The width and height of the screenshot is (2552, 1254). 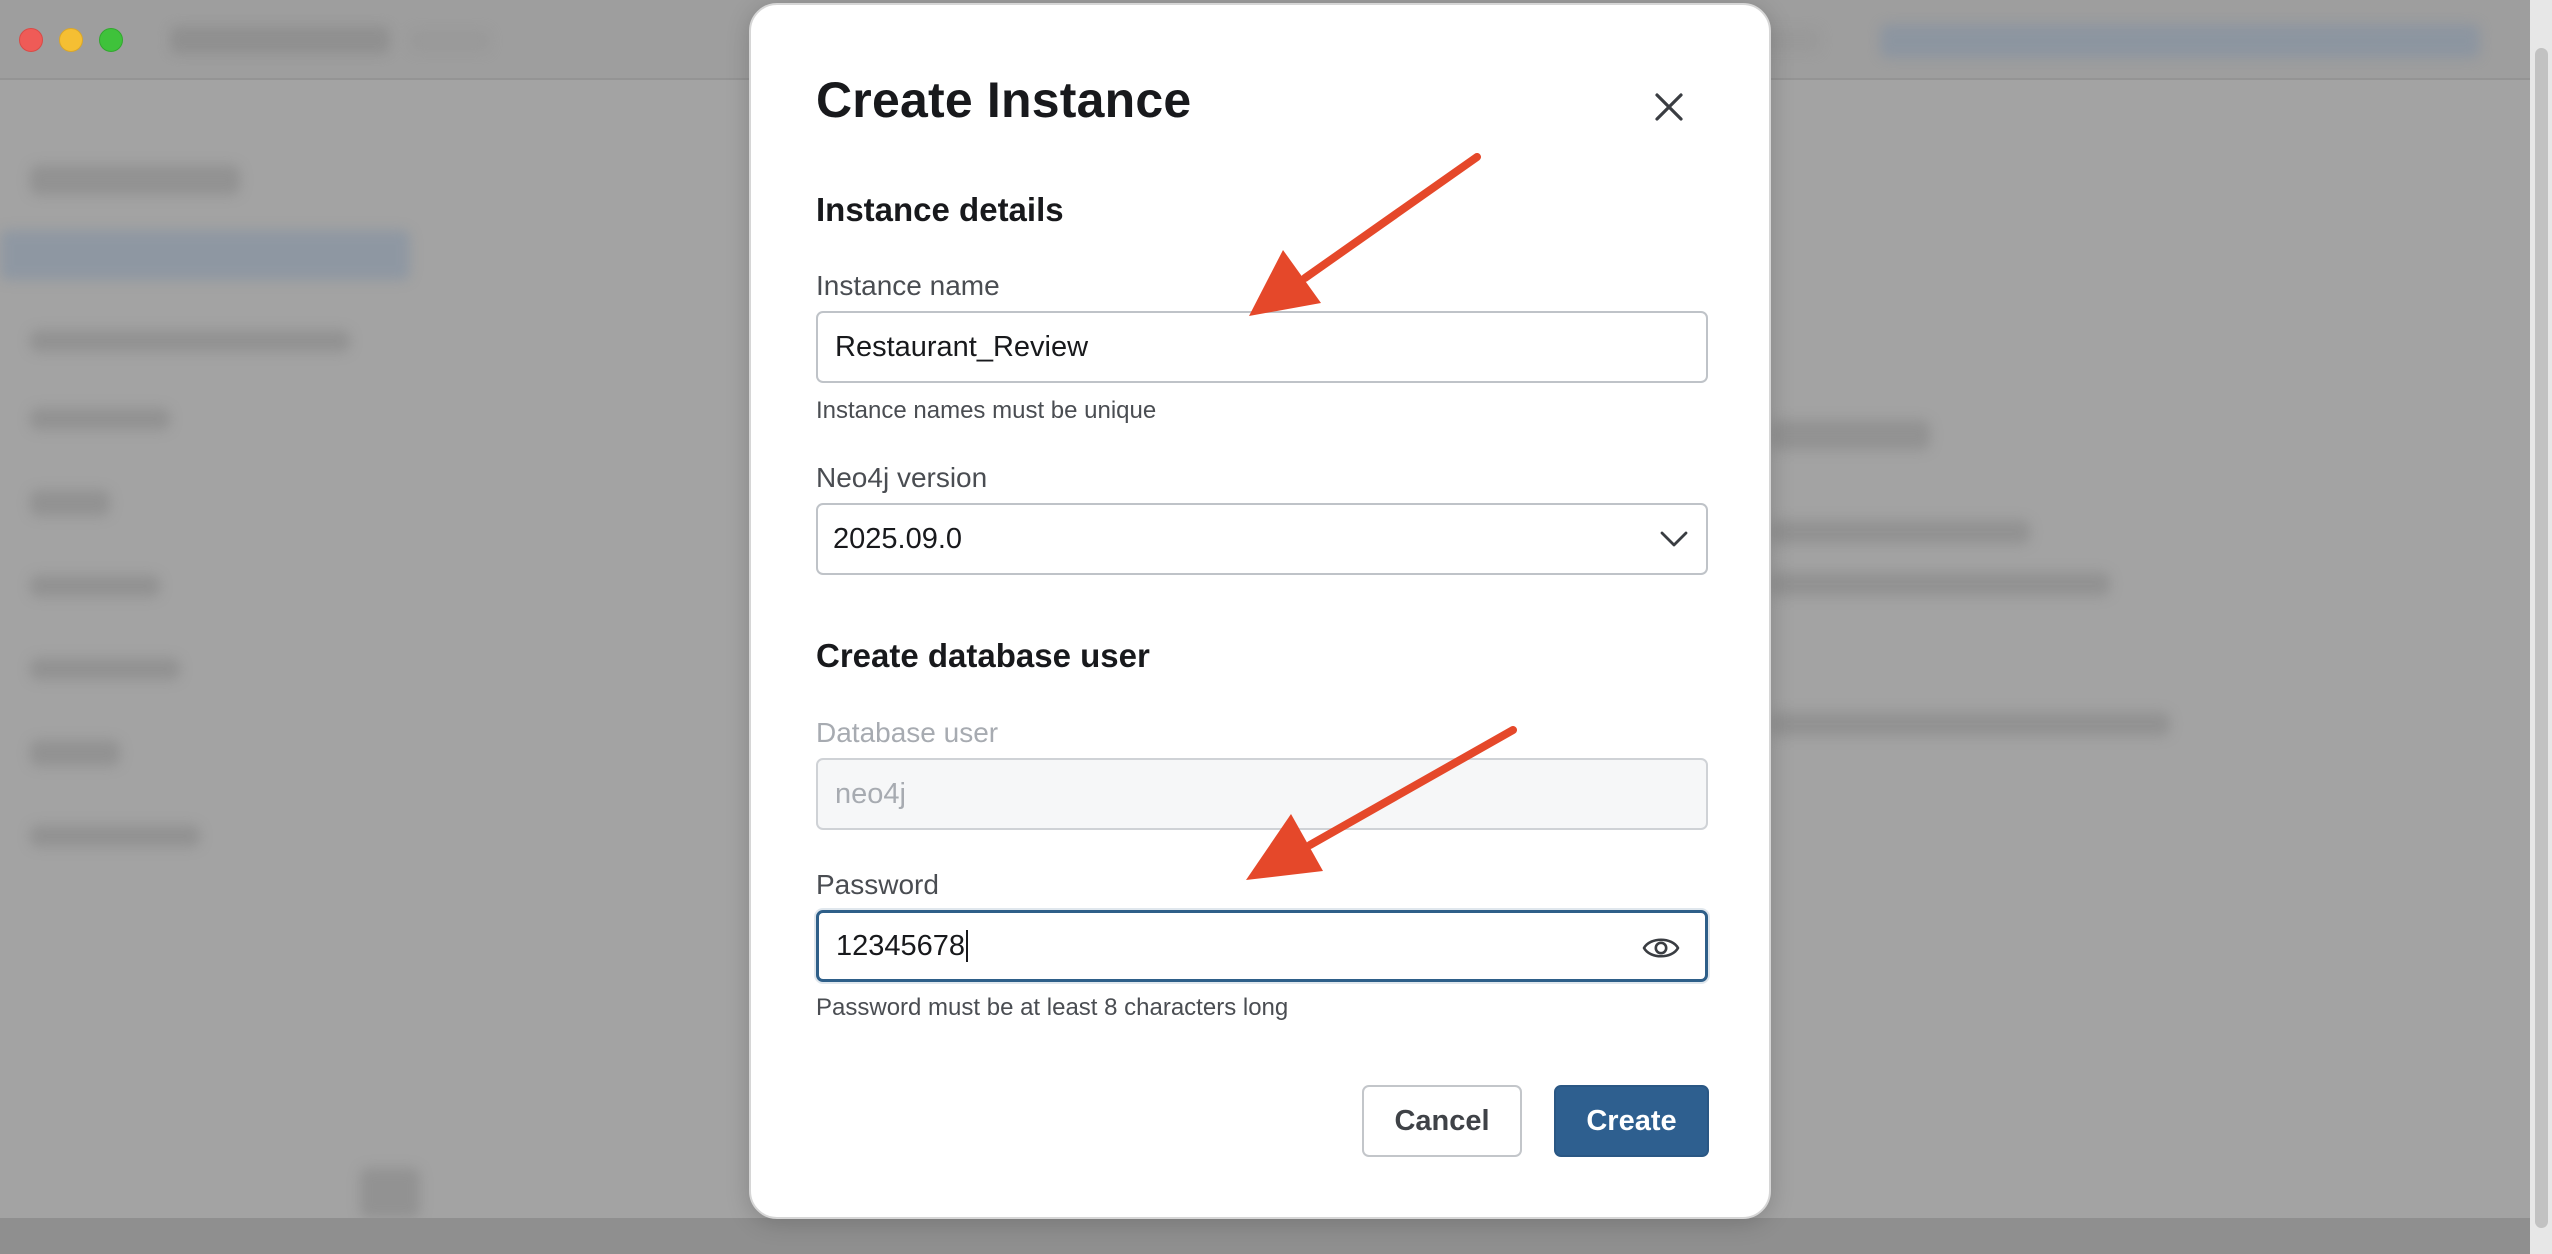 I want to click on instance-name-value: Restaurant_Review, so click(x=962, y=346).